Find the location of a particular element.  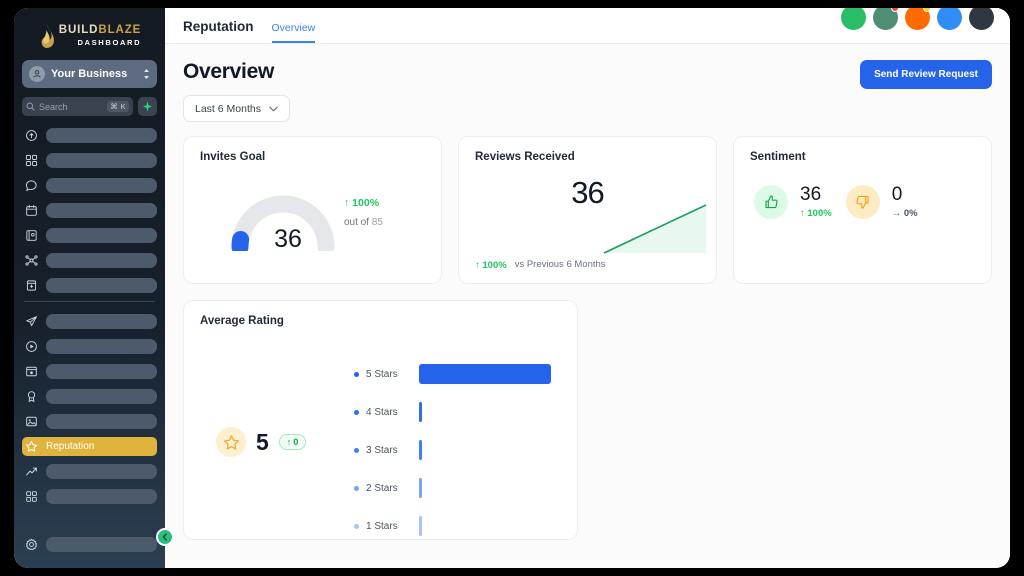

bar-label: 3 Stars is located at coordinates (382, 450).